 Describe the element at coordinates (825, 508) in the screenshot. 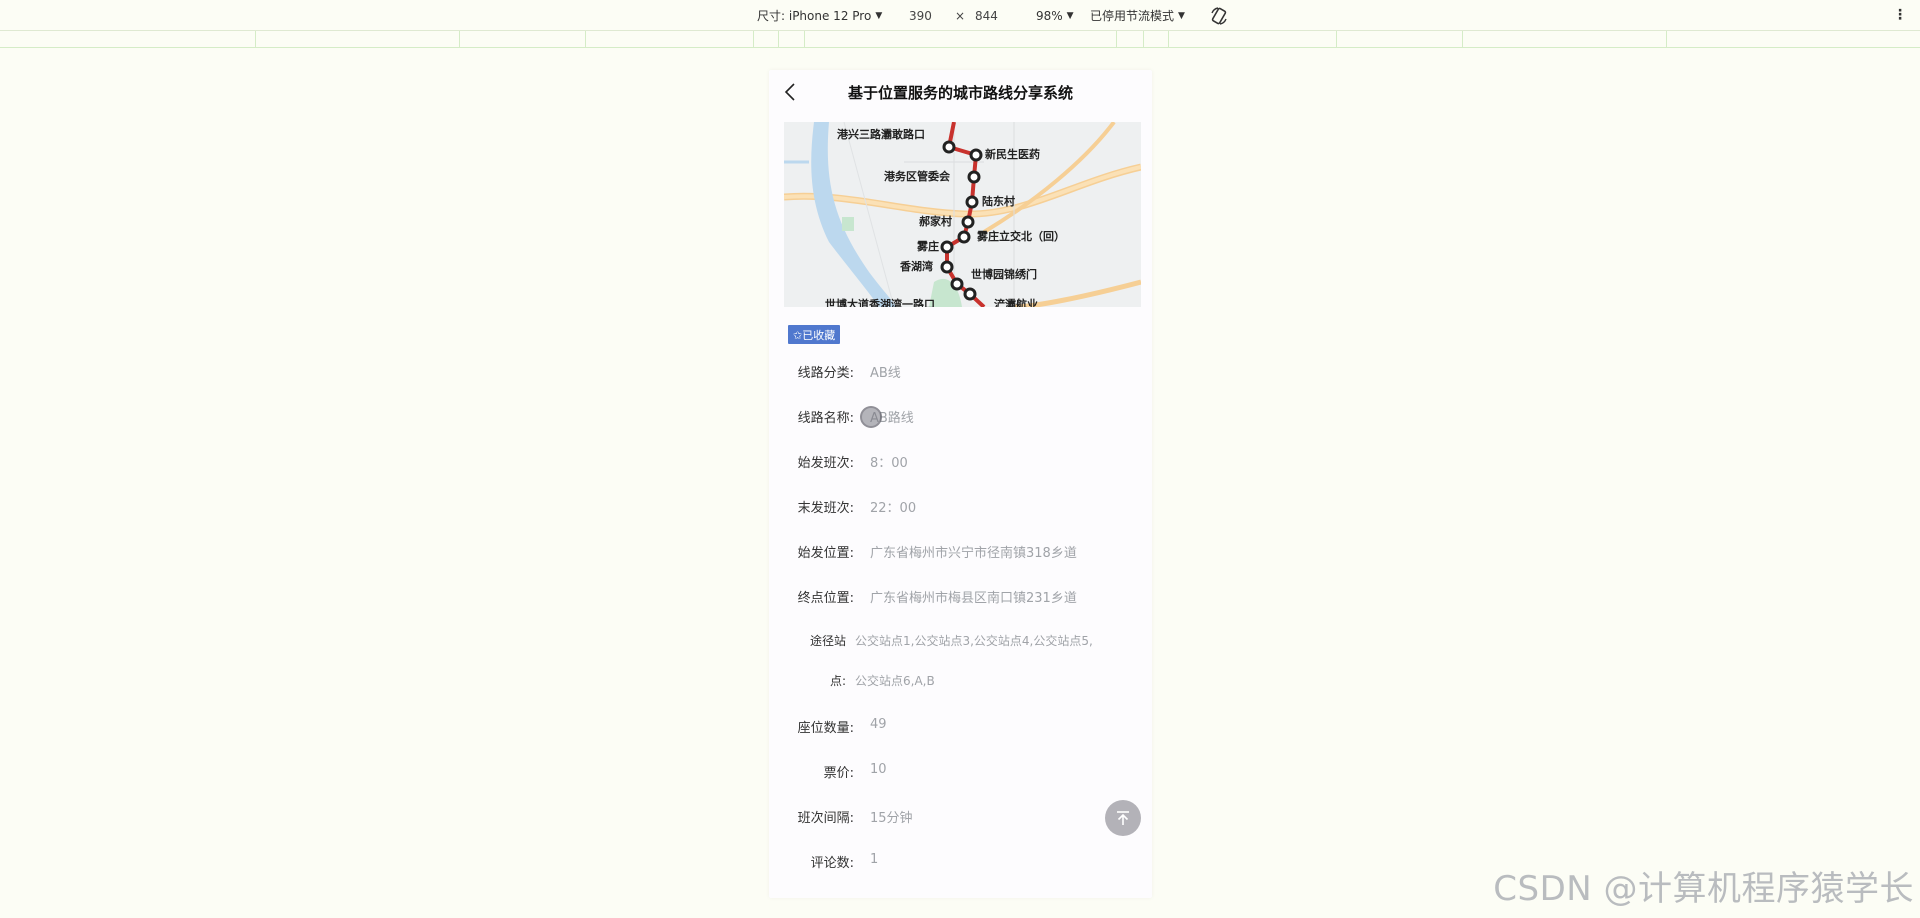

I see `detail-label: 末发班次:` at that location.